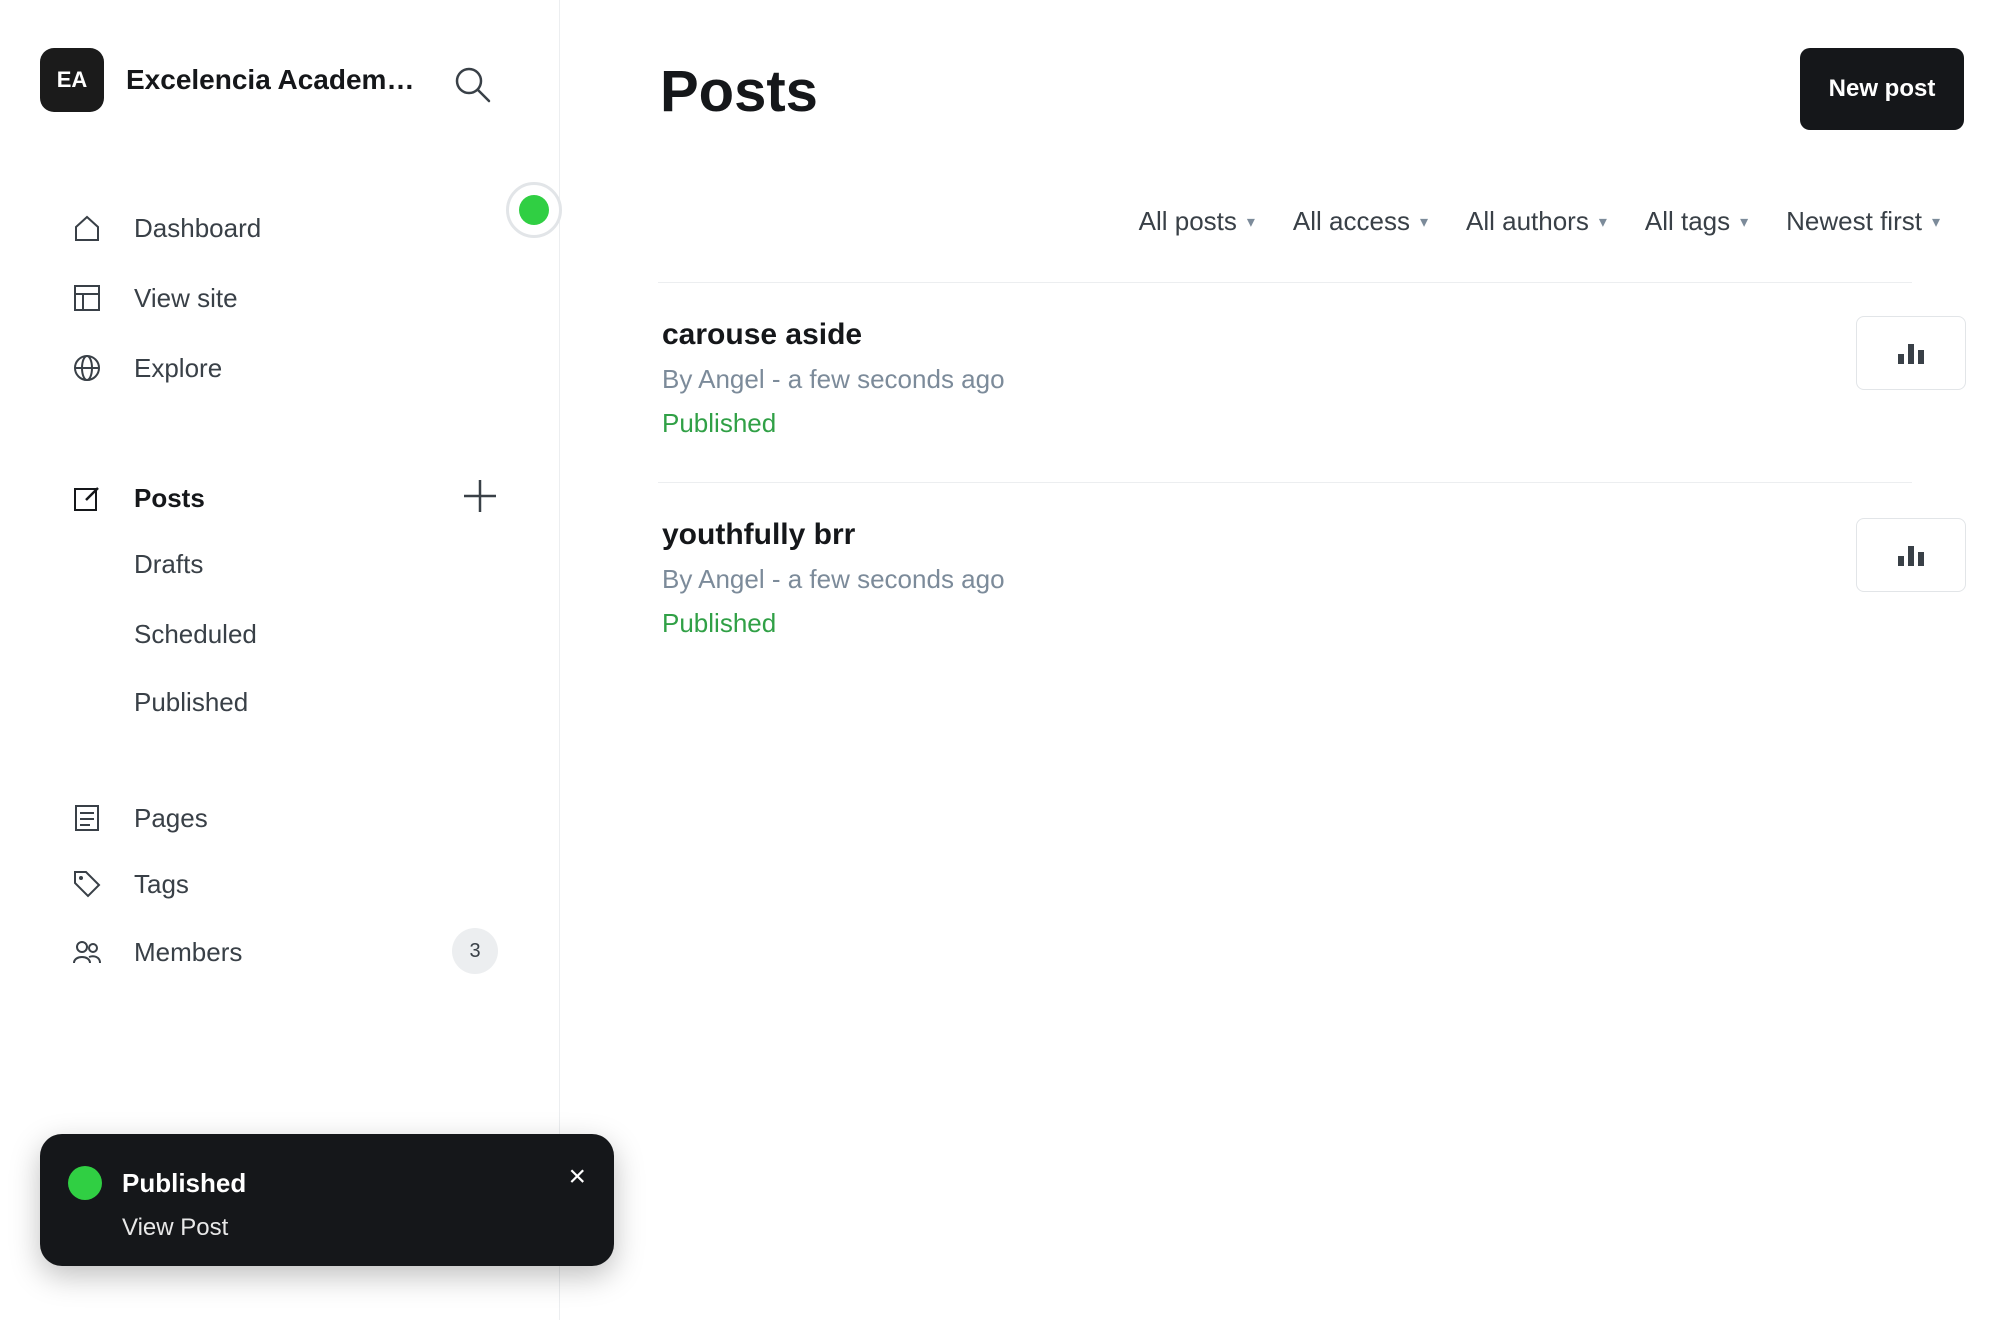 This screenshot has height=1320, width=2000. I want to click on published-toast: Published View Post ×, so click(327, 1200).